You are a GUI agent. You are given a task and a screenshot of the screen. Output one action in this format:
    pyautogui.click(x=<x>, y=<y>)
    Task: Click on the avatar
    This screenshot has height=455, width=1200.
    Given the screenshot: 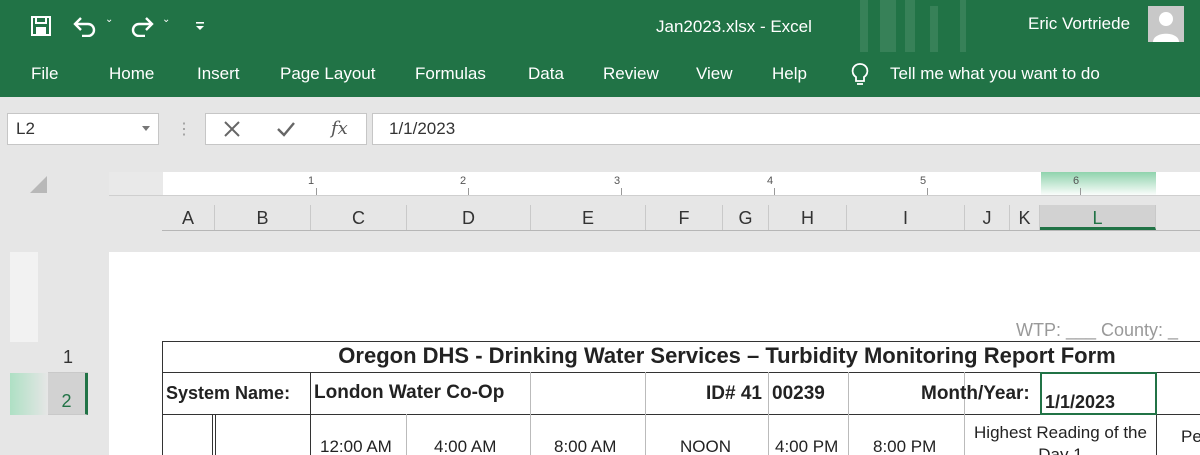 What is the action you would take?
    pyautogui.click(x=1166, y=24)
    